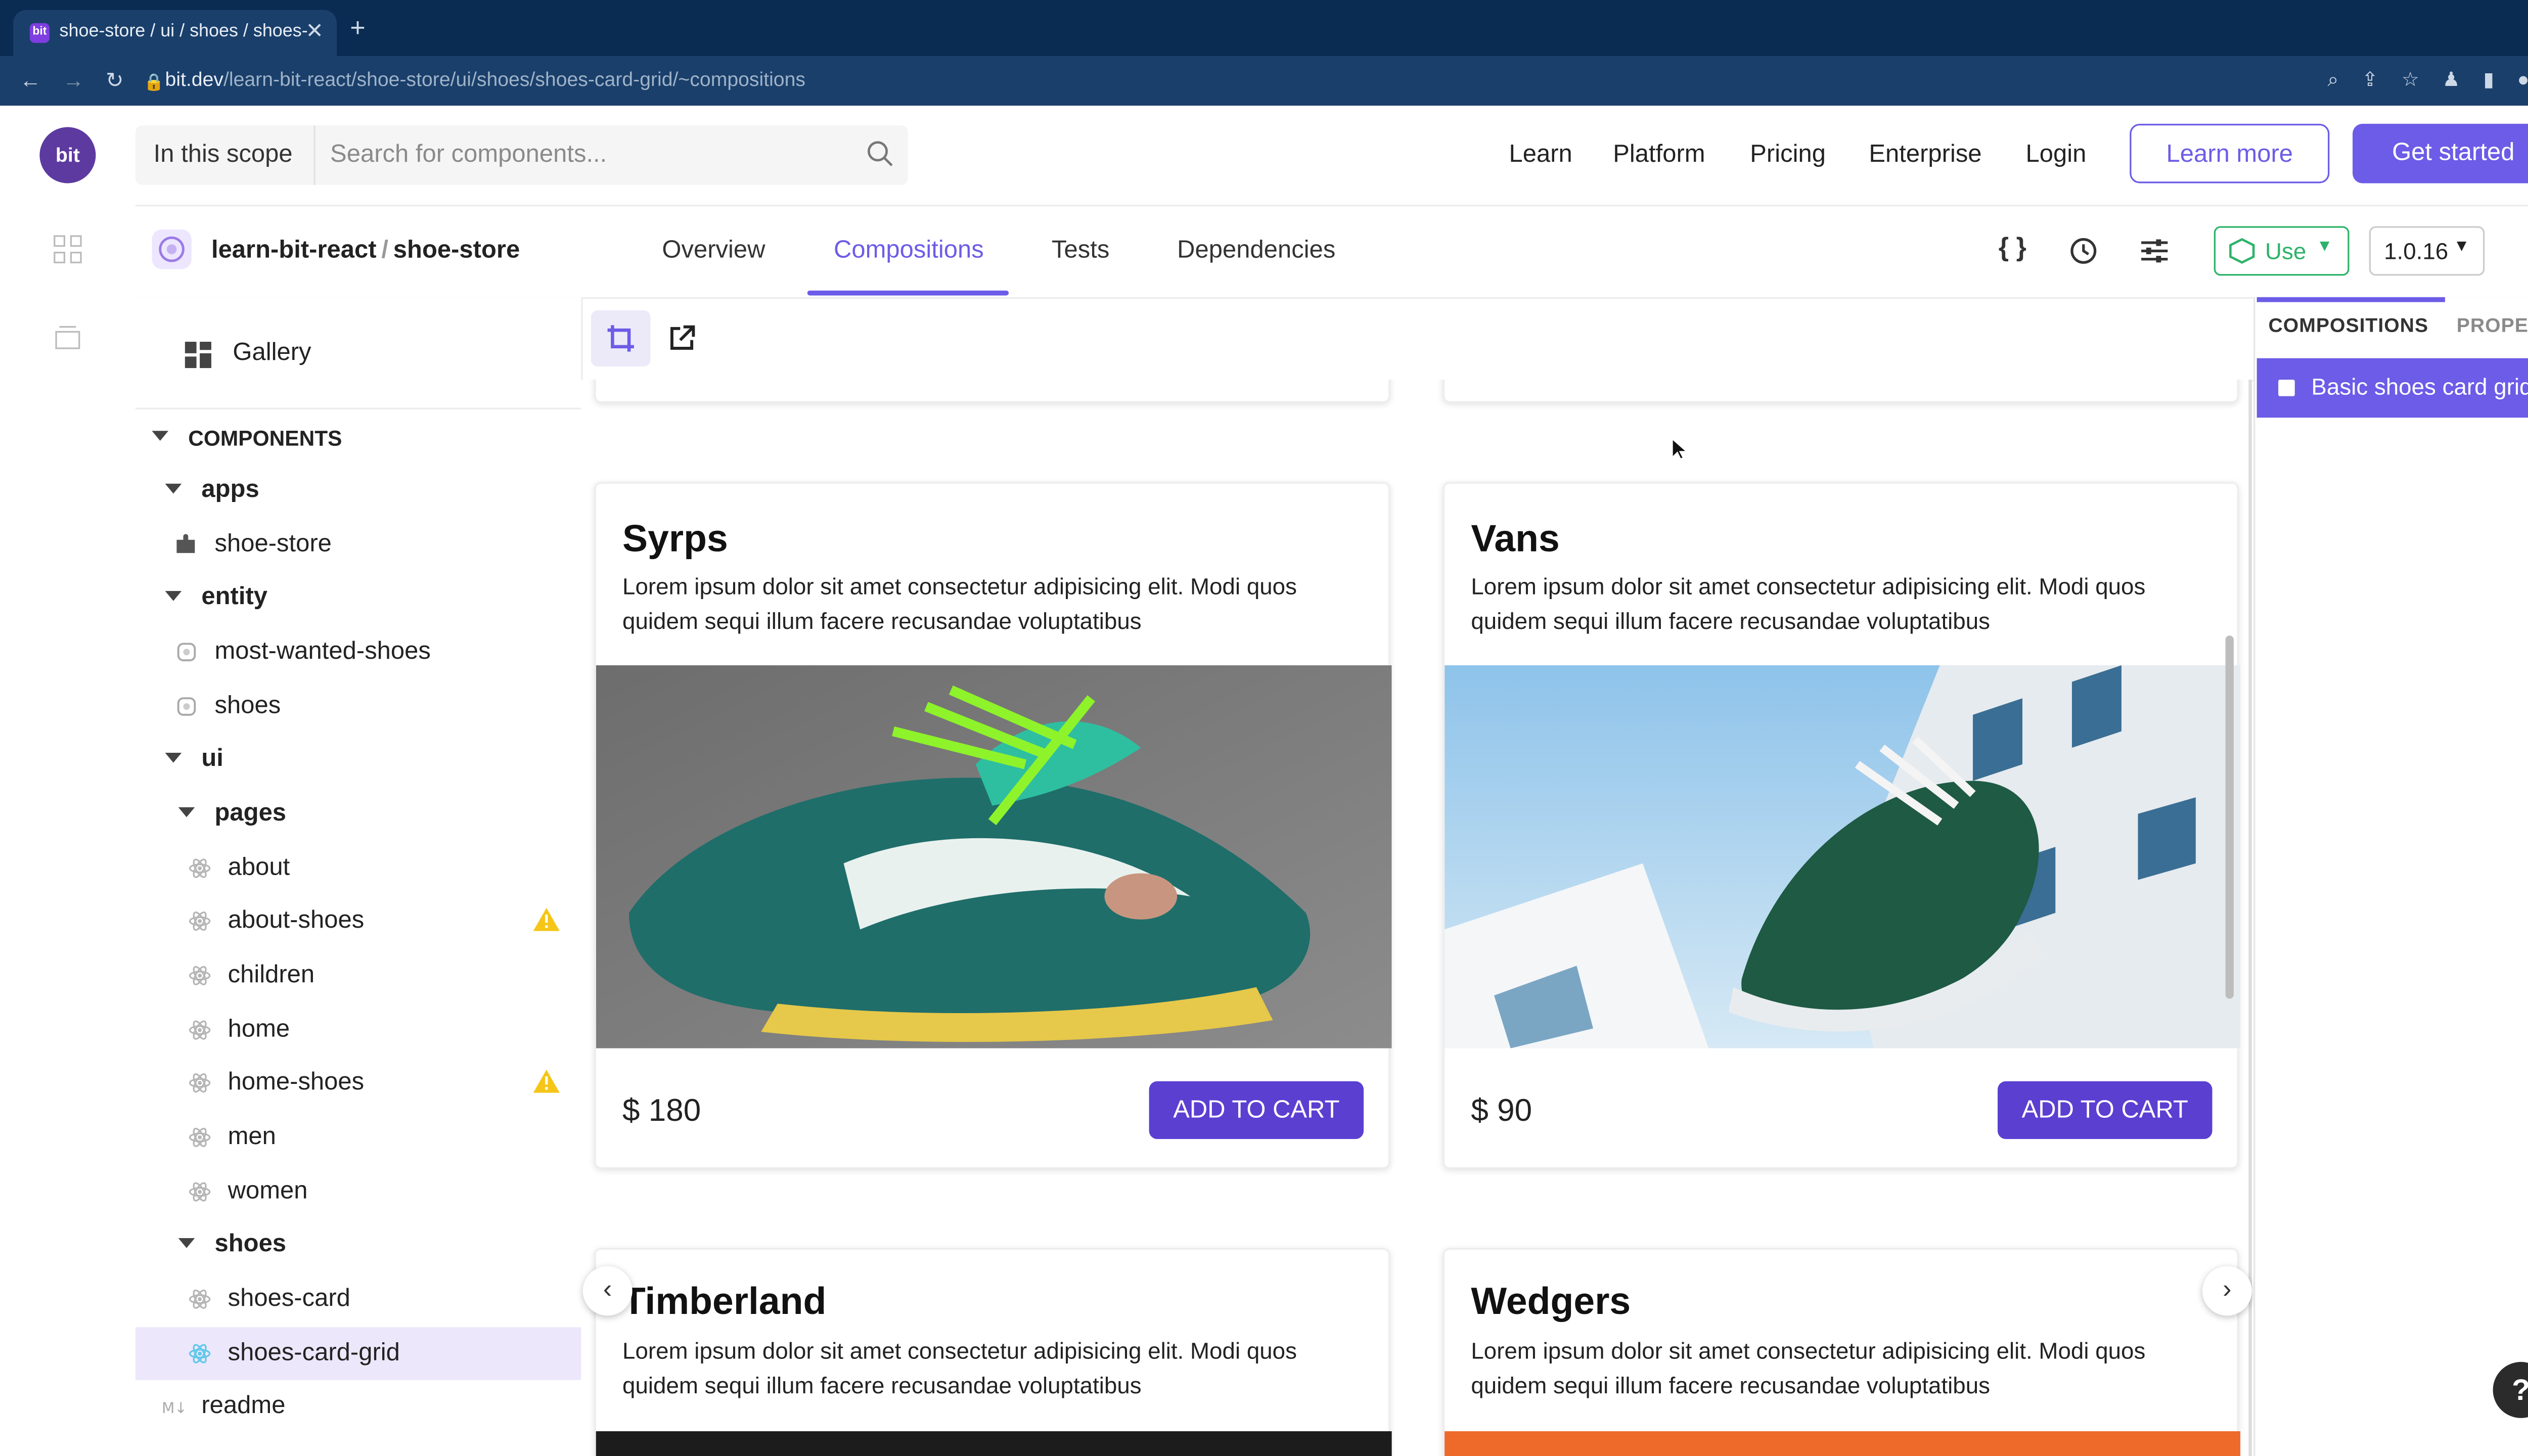  What do you see at coordinates (259, 1029) in the screenshot?
I see `tree-item-label: home` at bounding box center [259, 1029].